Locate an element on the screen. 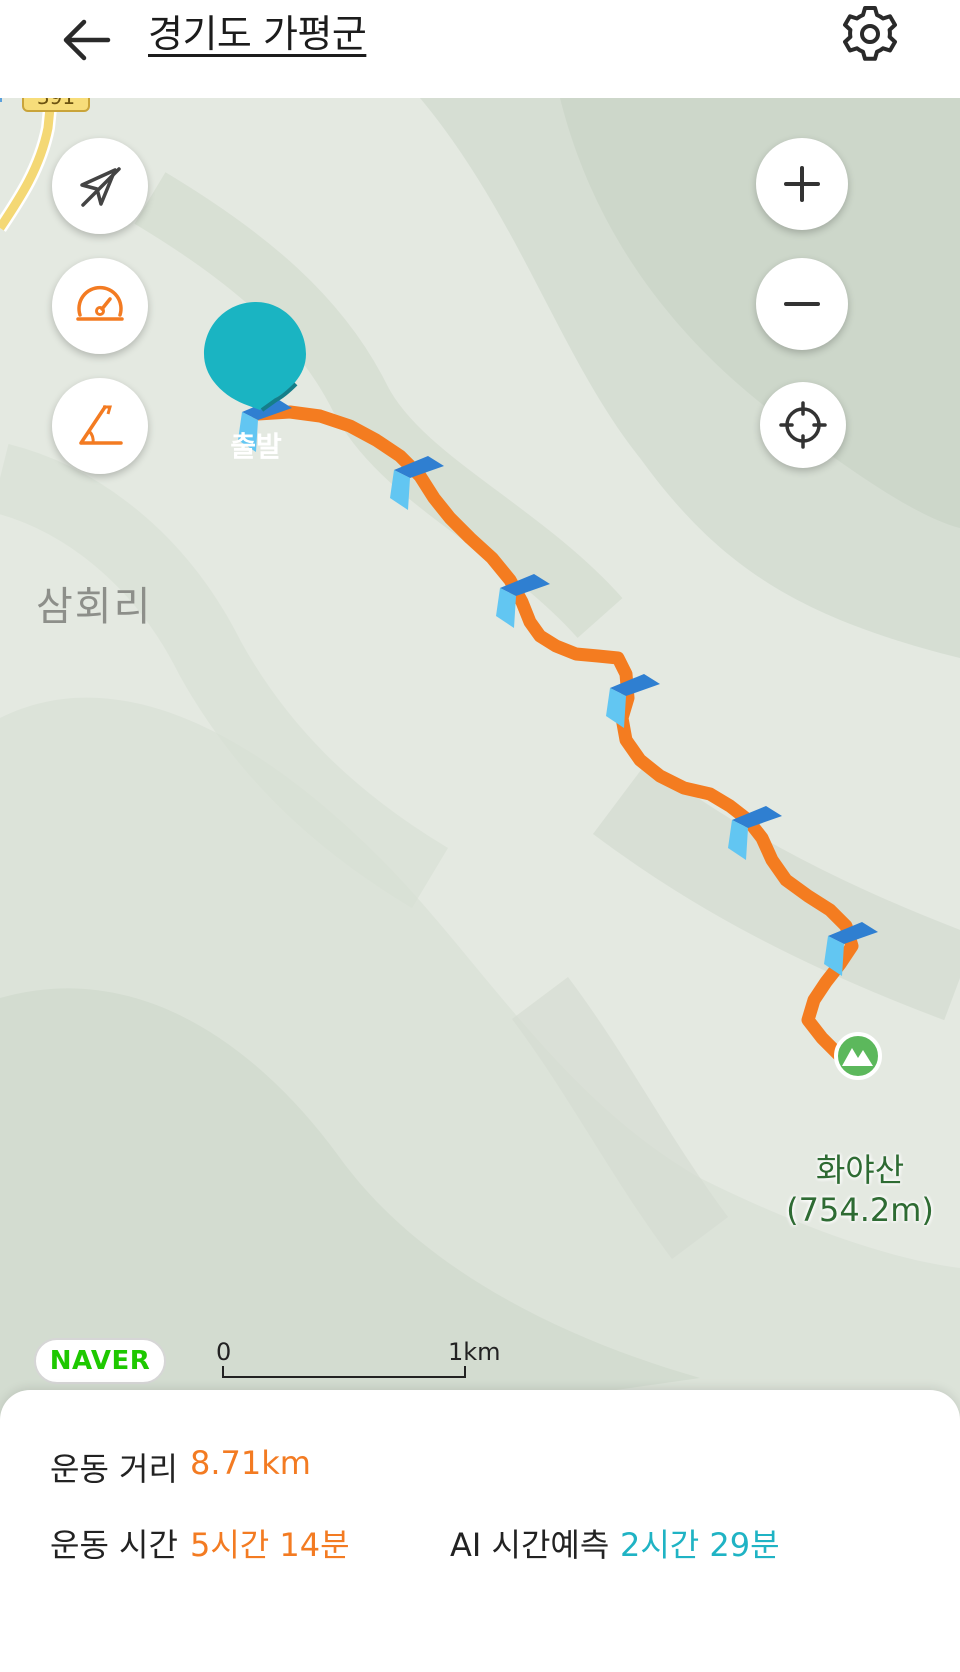 The height and width of the screenshot is (1672, 960). scale-start-label: 0 is located at coordinates (224, 1352).